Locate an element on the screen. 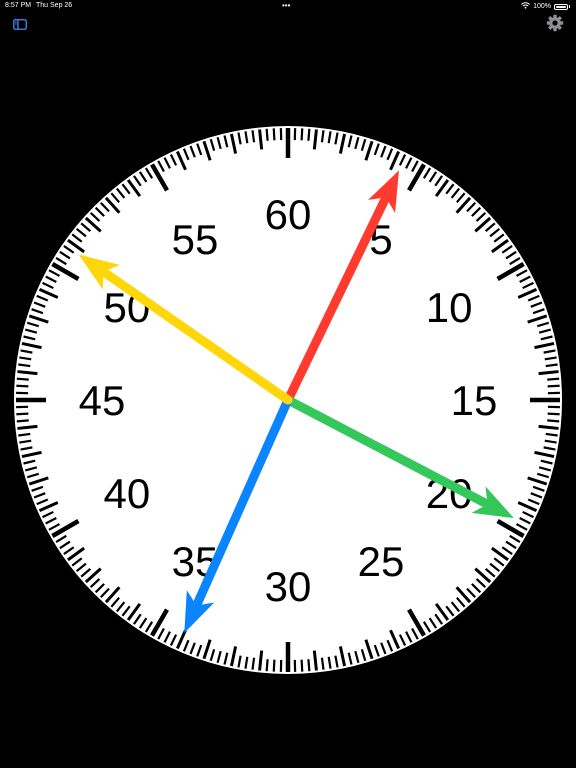  dial-number: 45 is located at coordinates (102, 400).